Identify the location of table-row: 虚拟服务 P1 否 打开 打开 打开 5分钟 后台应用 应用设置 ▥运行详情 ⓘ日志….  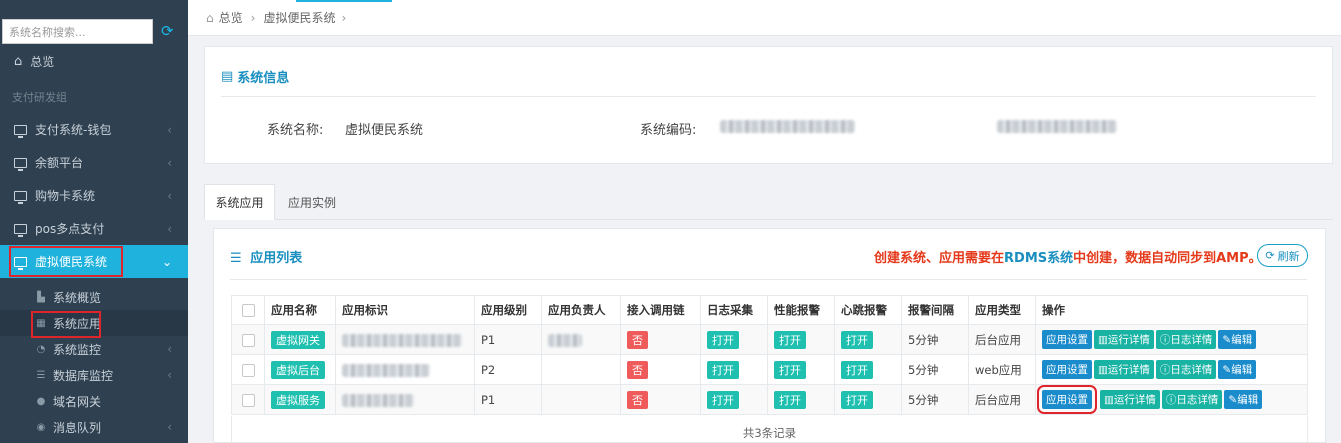
(769, 399).